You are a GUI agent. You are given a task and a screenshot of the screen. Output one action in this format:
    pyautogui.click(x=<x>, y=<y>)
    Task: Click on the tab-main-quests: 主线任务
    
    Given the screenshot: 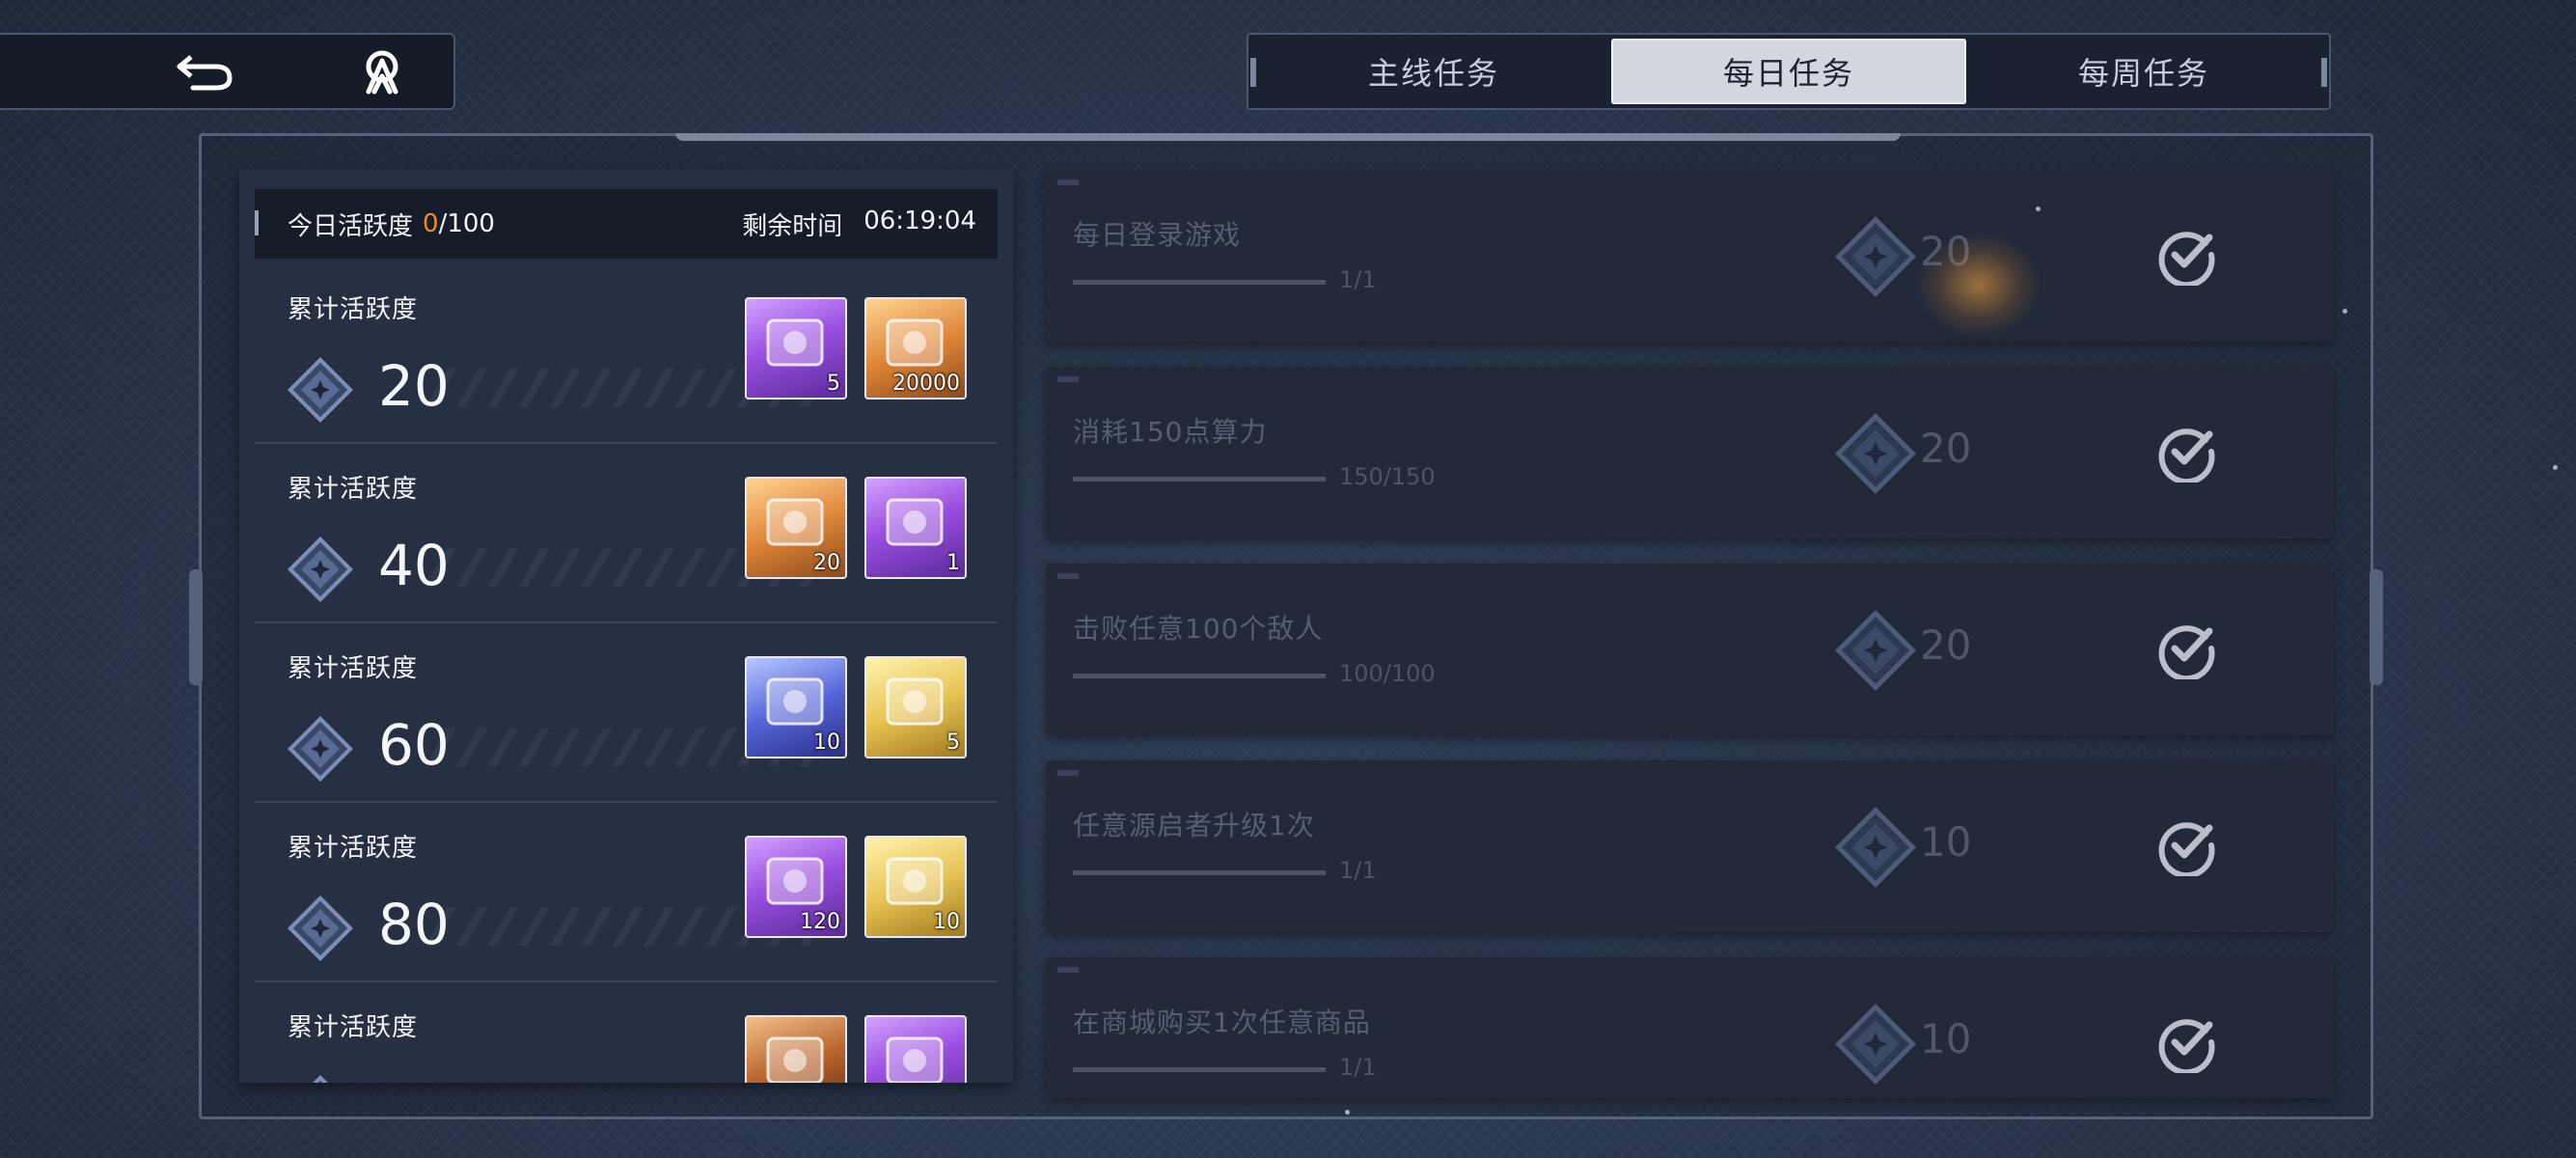 What is the action you would take?
    pyautogui.click(x=1434, y=71)
    